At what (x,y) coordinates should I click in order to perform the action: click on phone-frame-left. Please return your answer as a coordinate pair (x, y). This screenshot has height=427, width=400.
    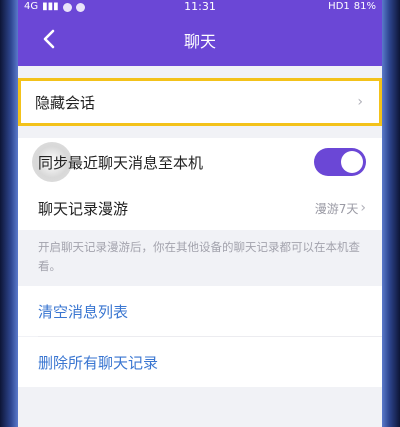
    Looking at the image, I should click on (9, 213).